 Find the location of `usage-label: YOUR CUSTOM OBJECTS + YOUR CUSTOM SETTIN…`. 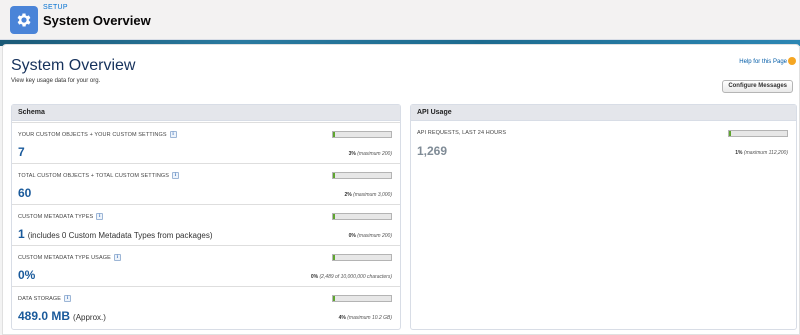

usage-label: YOUR CUSTOM OBJECTS + YOUR CUSTOM SETTIN… is located at coordinates (92, 134).